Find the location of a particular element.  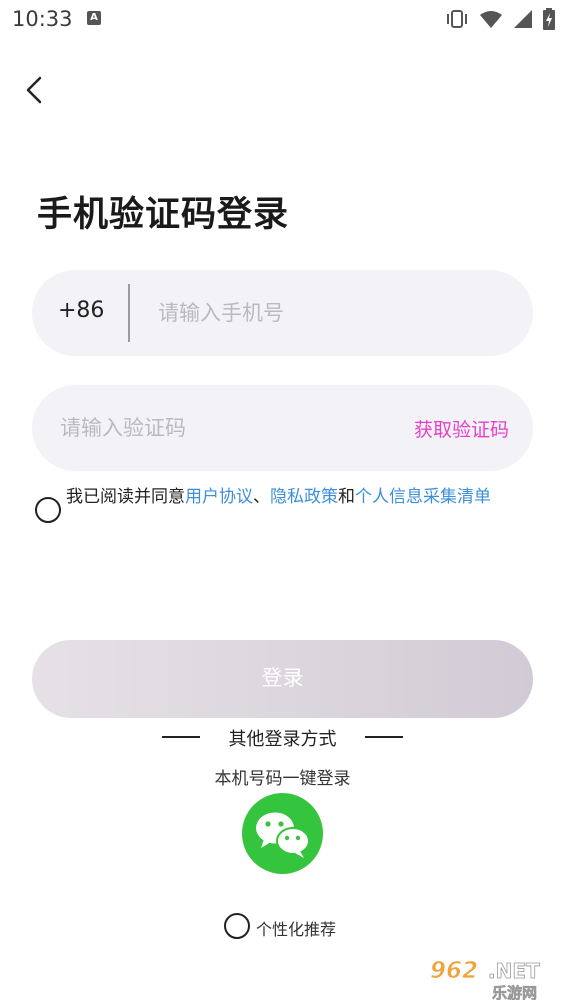

login-button: 登录 is located at coordinates (282, 679).